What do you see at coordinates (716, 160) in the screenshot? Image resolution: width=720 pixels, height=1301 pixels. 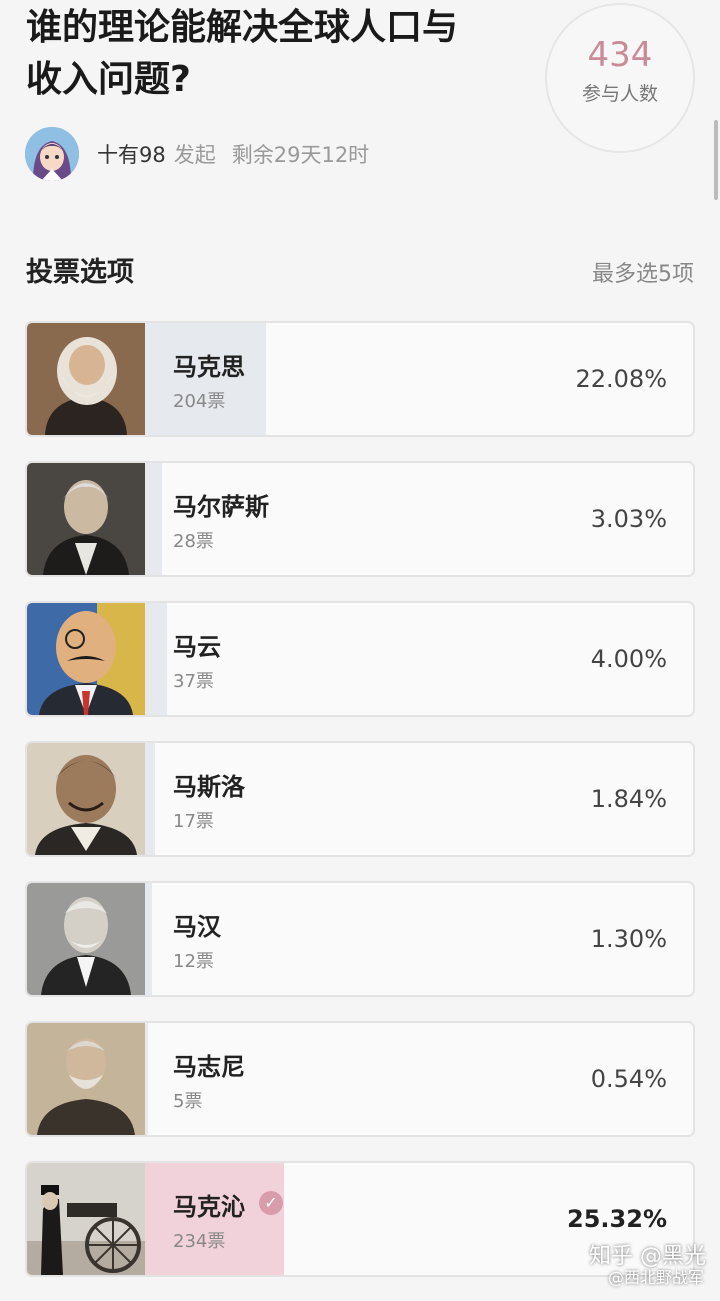 I see `scrollbar` at bounding box center [716, 160].